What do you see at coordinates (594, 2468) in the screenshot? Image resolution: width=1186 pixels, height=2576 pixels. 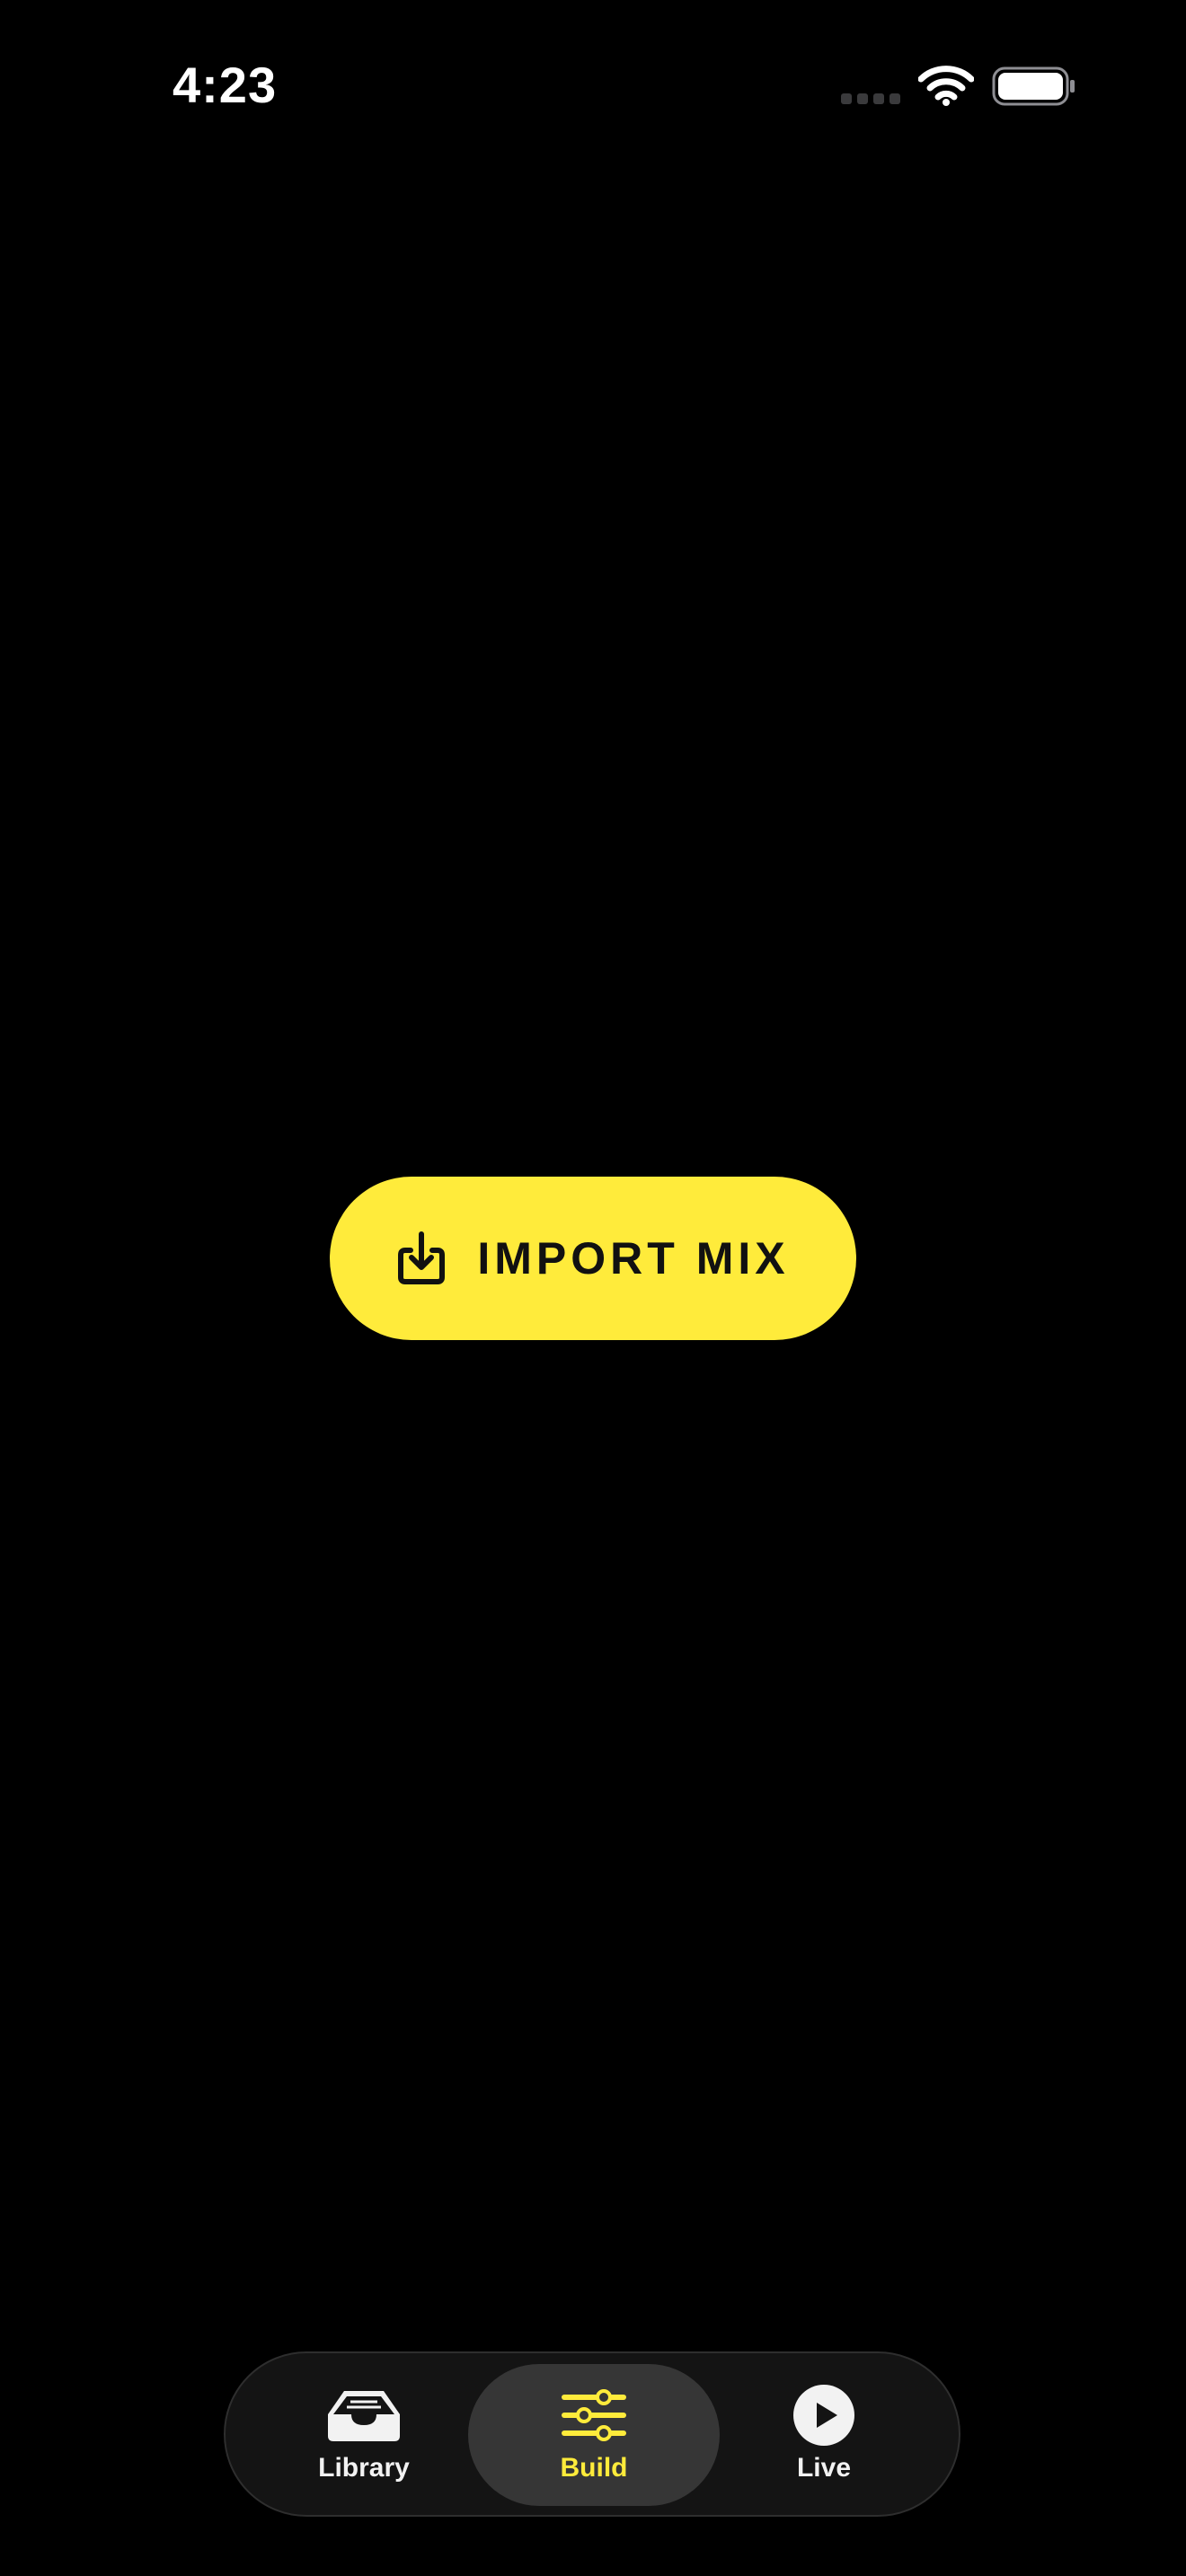 I see `tab-build-label: Build` at bounding box center [594, 2468].